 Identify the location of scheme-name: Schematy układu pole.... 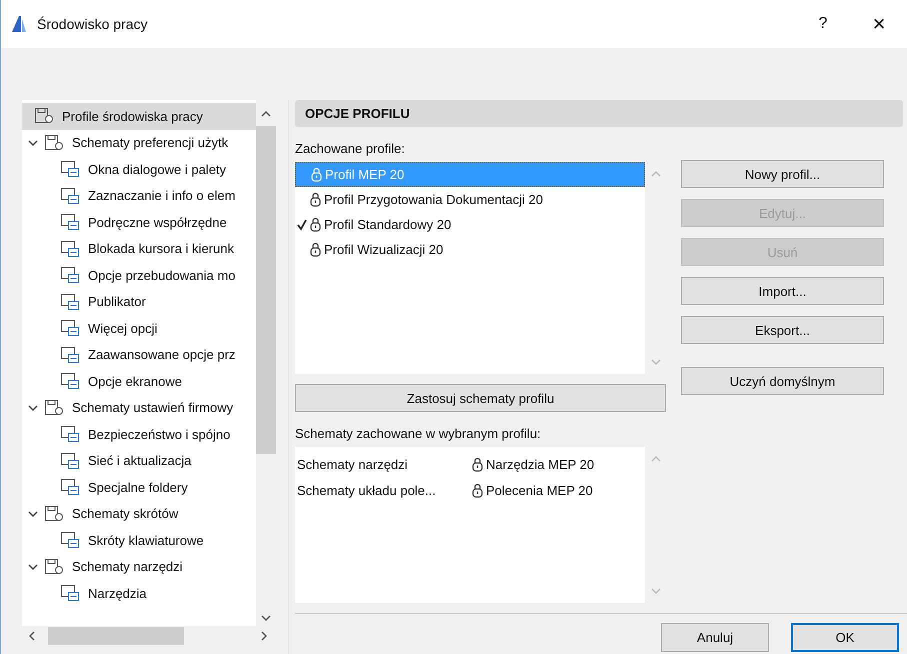
(367, 490).